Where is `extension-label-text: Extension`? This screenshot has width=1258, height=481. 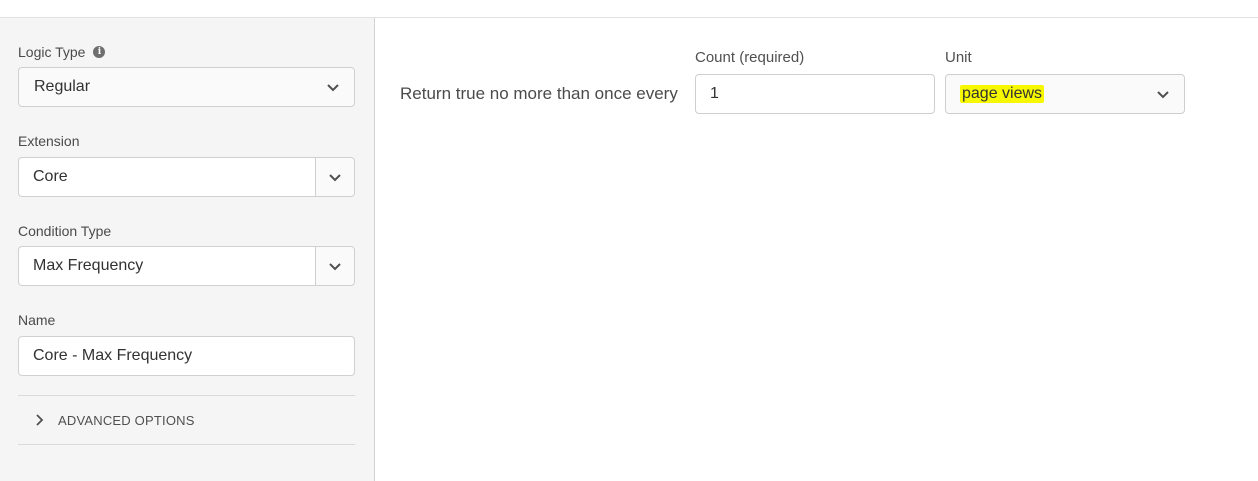
extension-label-text: Extension is located at coordinates (49, 141).